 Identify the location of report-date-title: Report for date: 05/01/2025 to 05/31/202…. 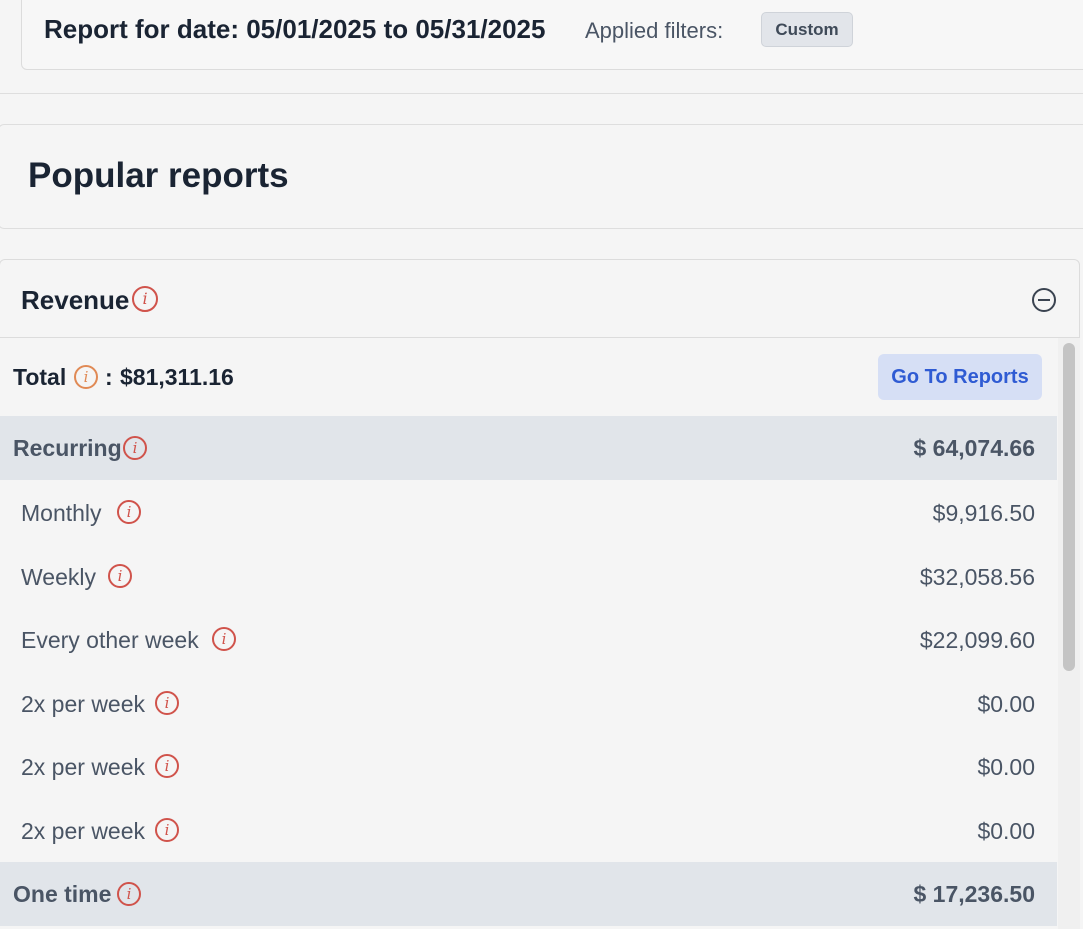
(295, 29).